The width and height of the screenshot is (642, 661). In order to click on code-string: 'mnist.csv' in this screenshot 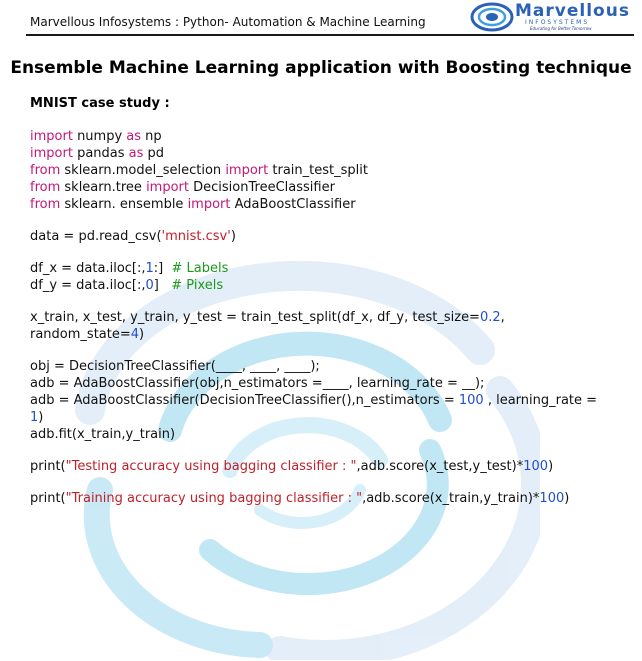, I will do `click(196, 236)`.